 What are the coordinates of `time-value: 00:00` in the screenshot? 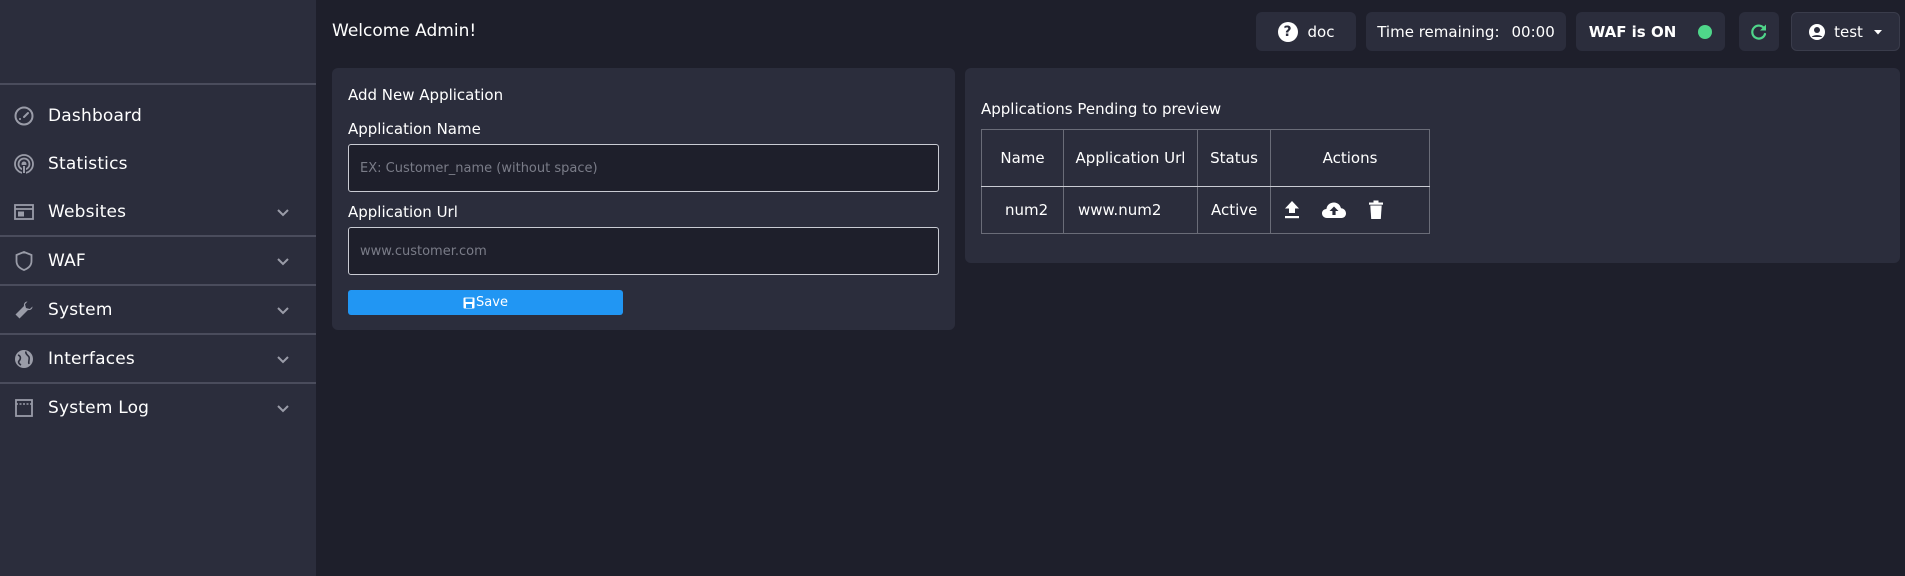 It's located at (1533, 31).